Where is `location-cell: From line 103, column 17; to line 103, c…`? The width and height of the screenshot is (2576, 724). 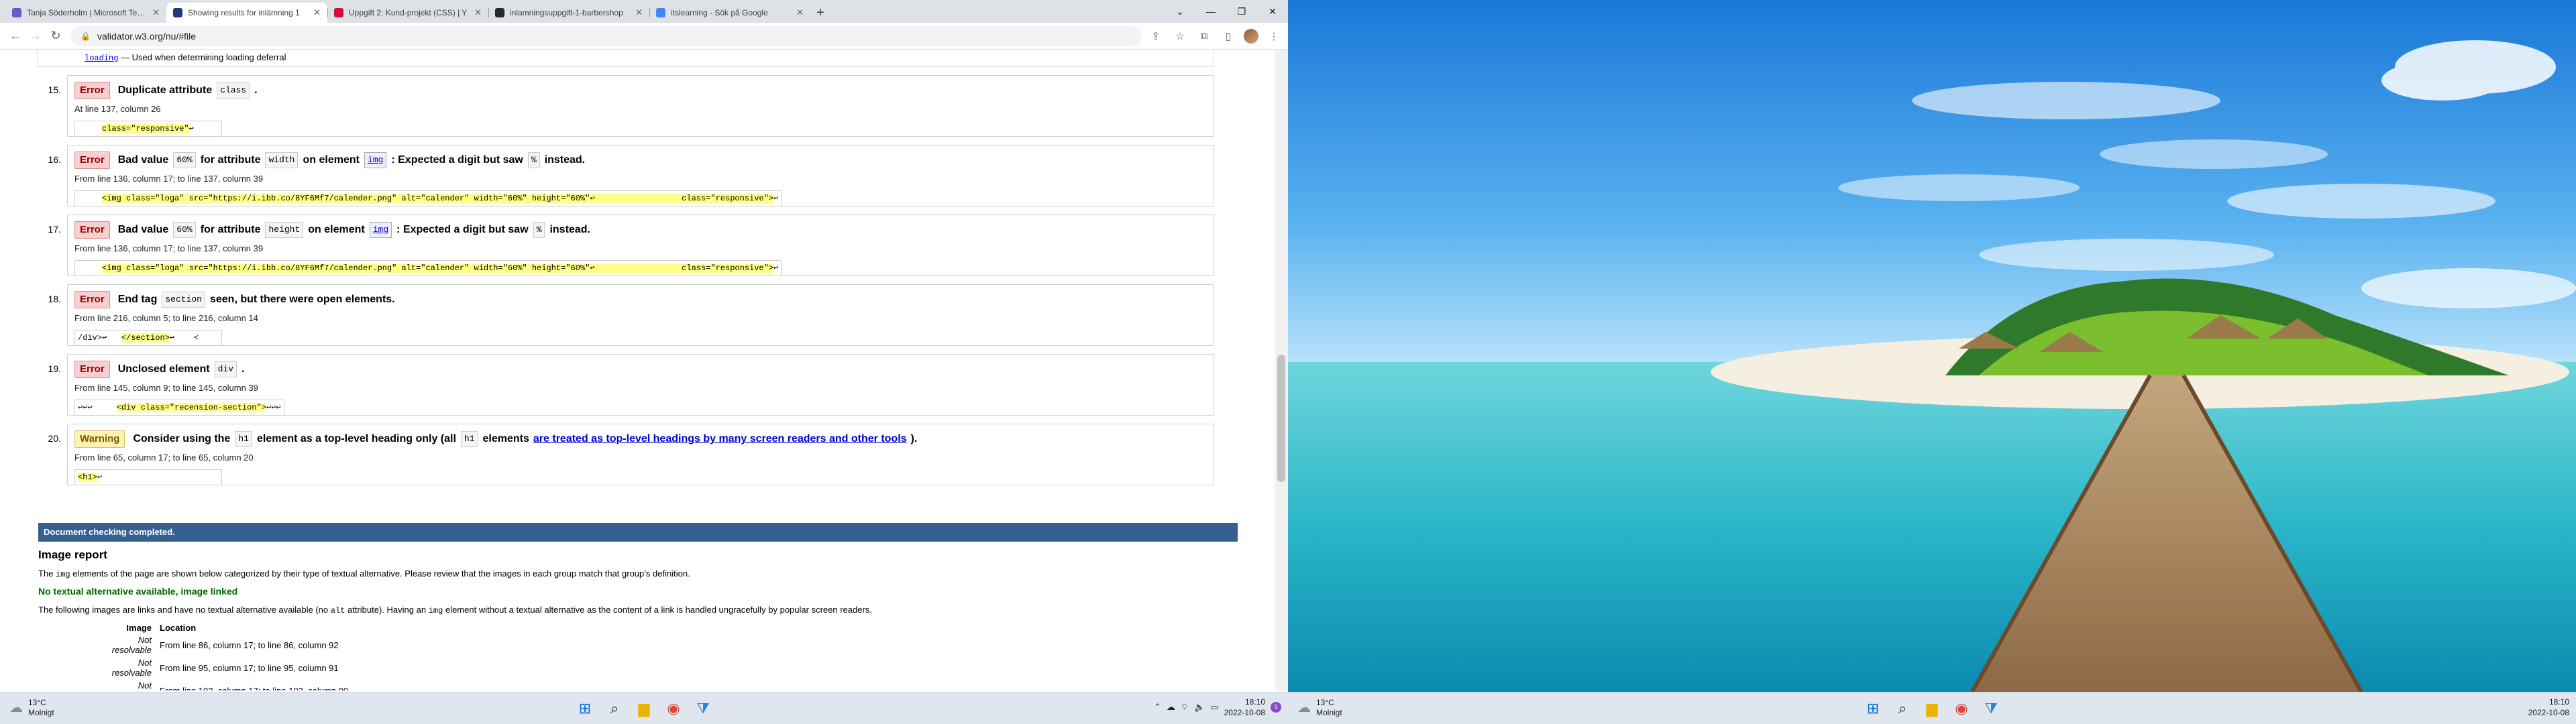
location-cell: From line 103, column 17; to line 103, c… is located at coordinates (254, 685).